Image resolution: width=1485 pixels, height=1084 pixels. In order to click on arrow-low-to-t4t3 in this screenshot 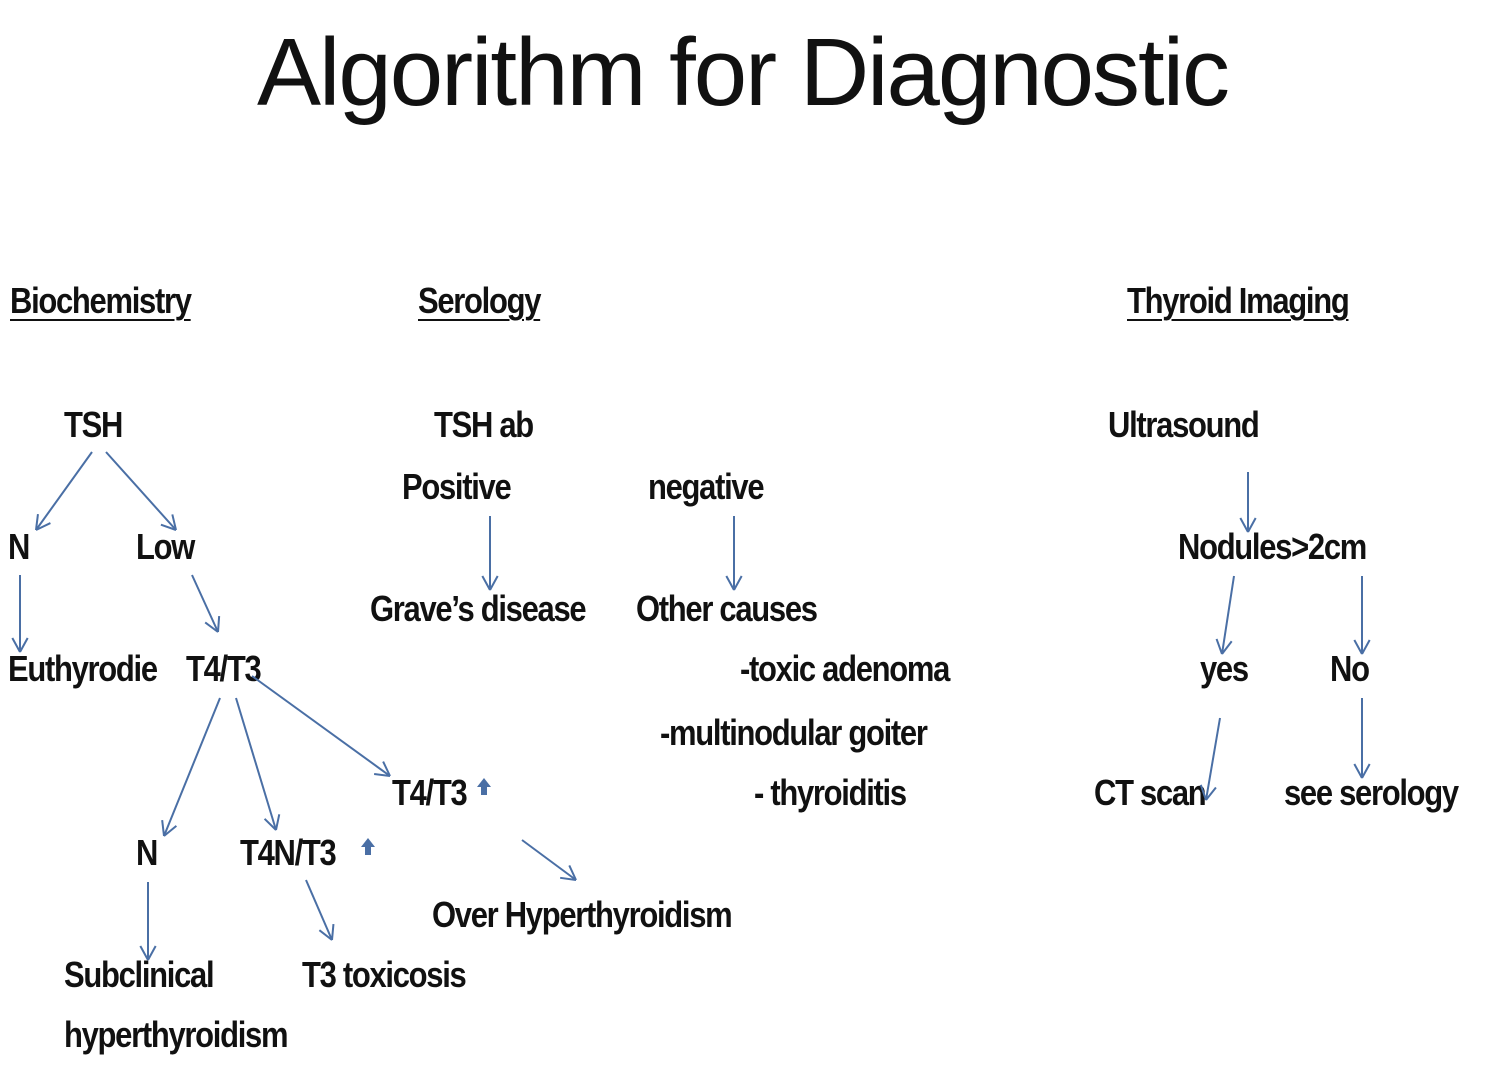, I will do `click(206, 603)`.